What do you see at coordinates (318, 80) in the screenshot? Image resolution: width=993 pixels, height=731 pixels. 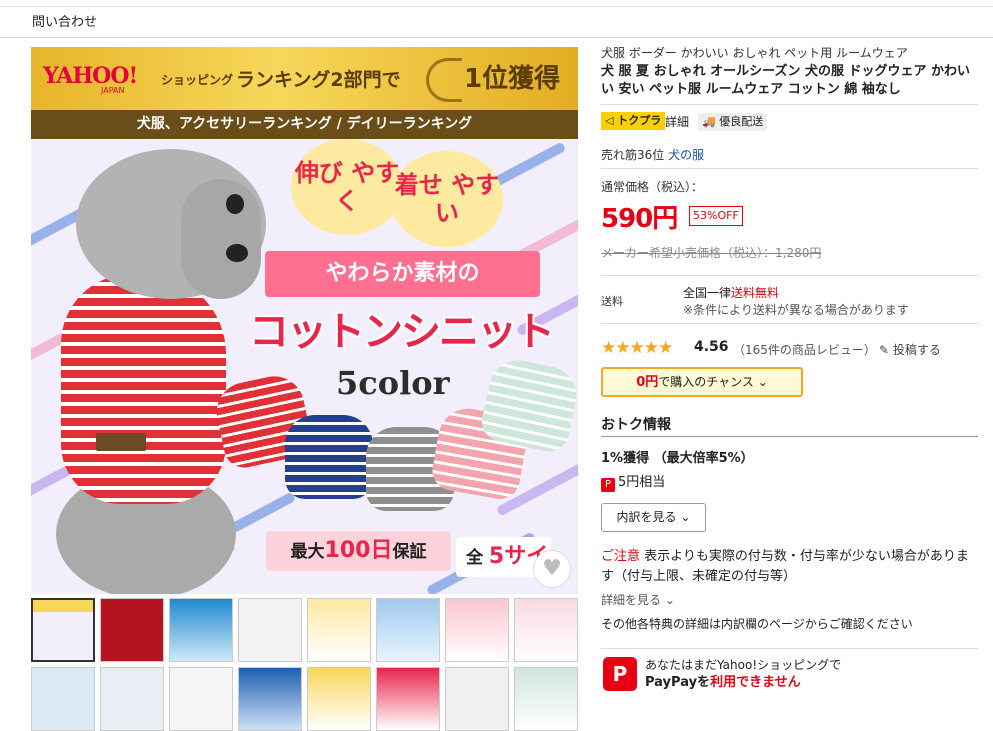 I see `banner-ranking-text: ランキング2部門で` at bounding box center [318, 80].